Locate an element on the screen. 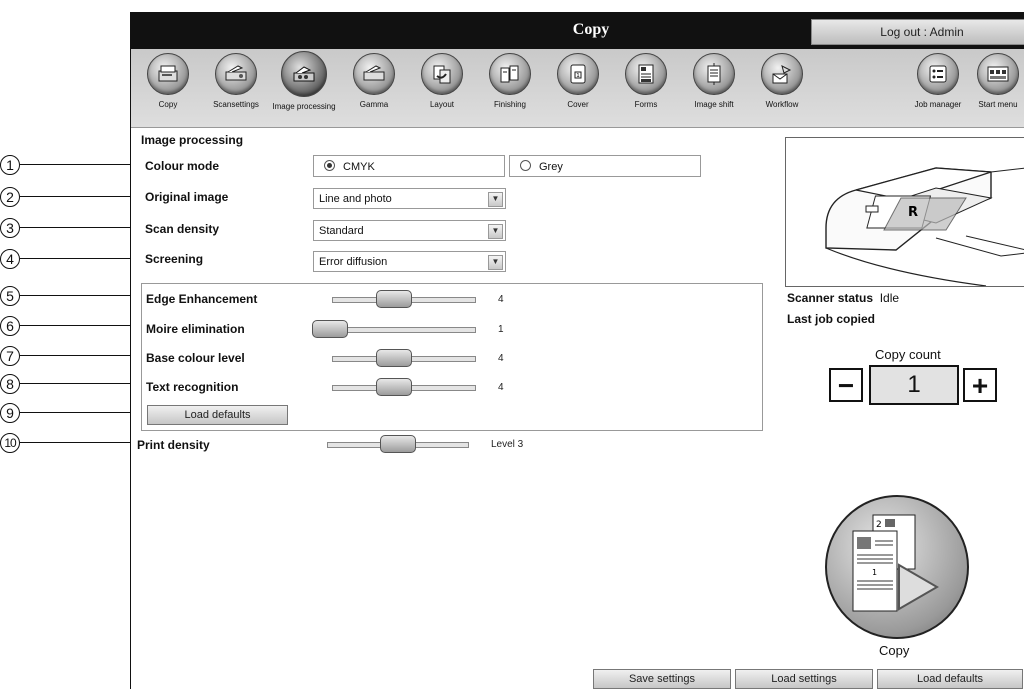 The height and width of the screenshot is (689, 1024). layout-icon is located at coordinates (442, 74).